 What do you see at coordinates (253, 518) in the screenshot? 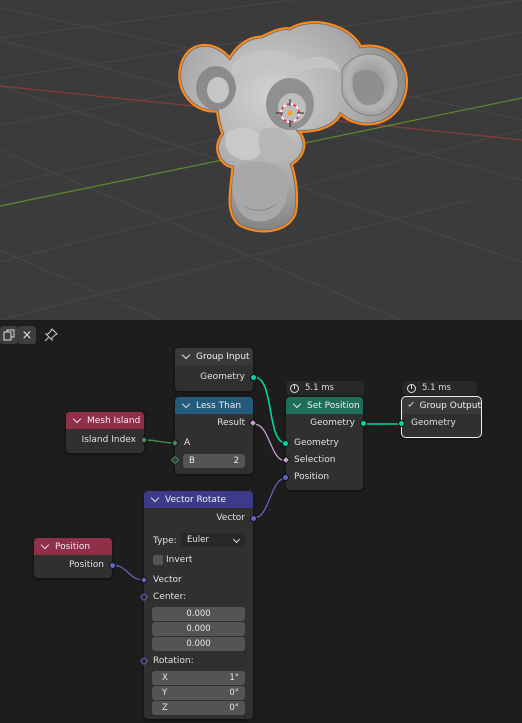
I see `socket-vector-out` at bounding box center [253, 518].